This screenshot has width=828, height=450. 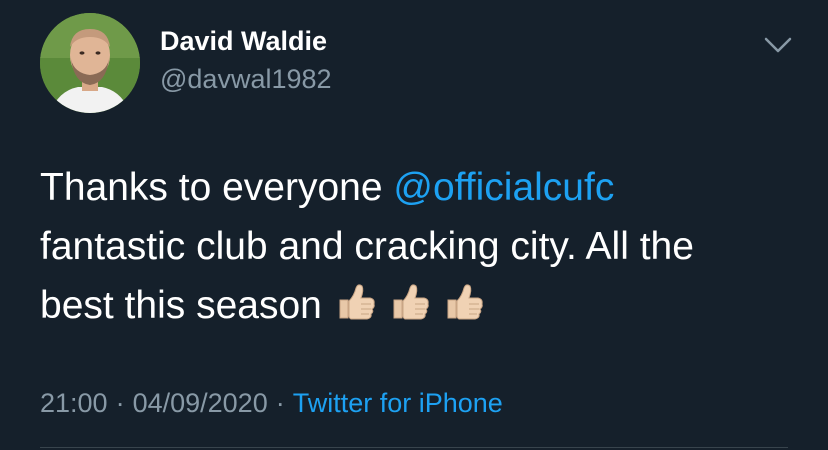 What do you see at coordinates (74, 403) in the screenshot?
I see `tweet-time: 21:00` at bounding box center [74, 403].